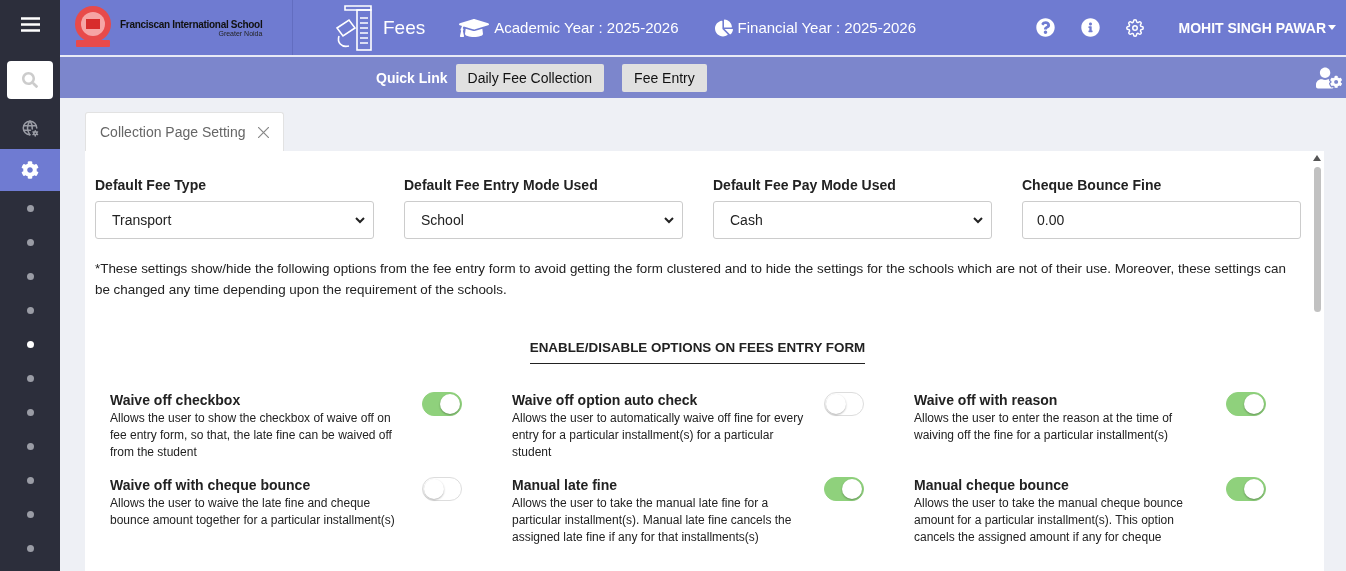  Describe the element at coordinates (412, 77) in the screenshot. I see `quick-link-label: Quick Link` at that location.